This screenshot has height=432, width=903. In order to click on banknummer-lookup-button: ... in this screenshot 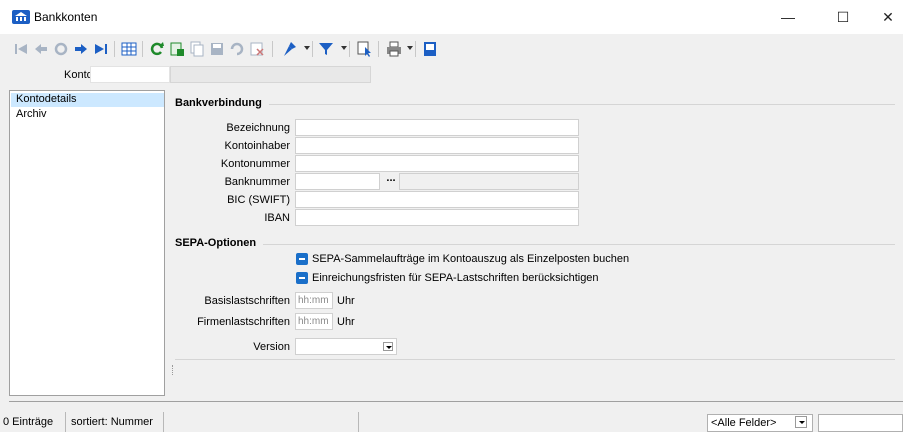, I will do `click(391, 180)`.